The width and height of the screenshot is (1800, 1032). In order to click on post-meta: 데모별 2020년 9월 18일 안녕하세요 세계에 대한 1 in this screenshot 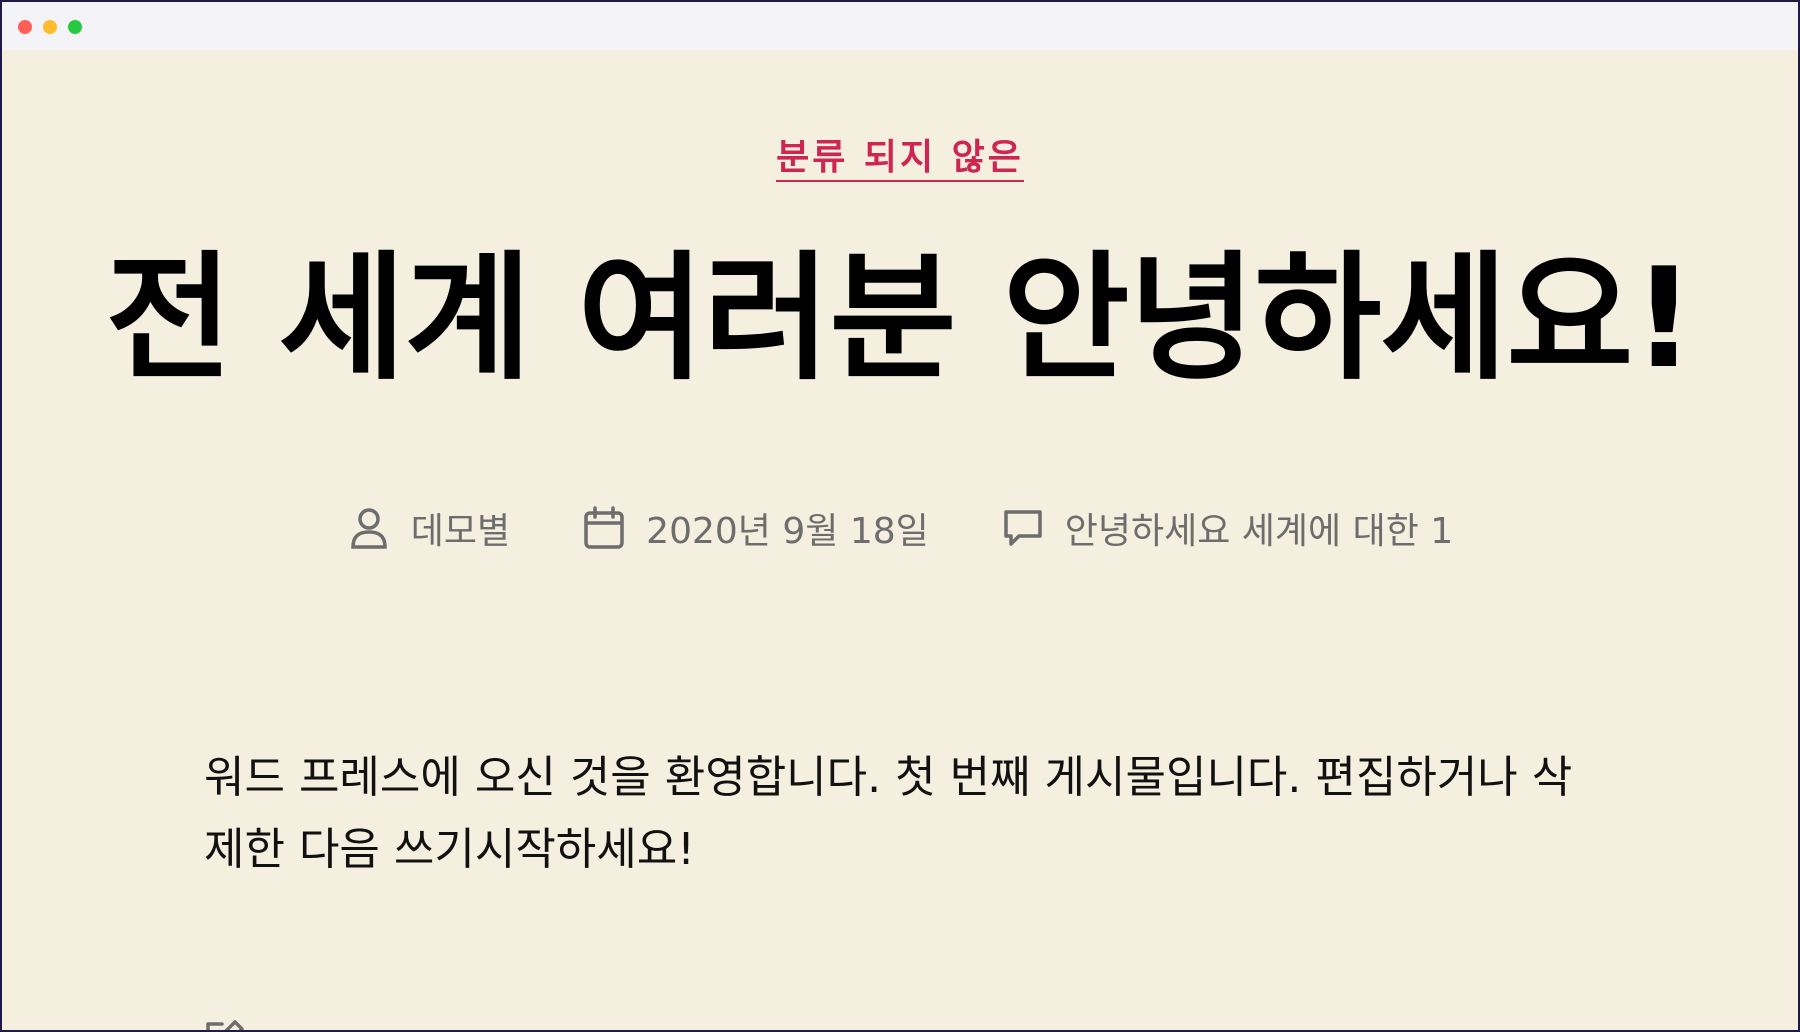, I will do `click(900, 528)`.